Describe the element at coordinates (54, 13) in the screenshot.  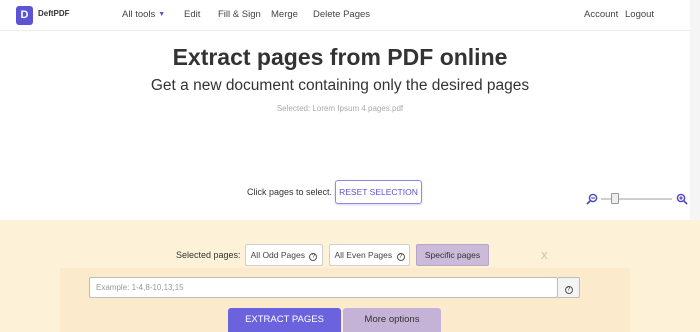
I see `brand-name: DeftPDF` at that location.